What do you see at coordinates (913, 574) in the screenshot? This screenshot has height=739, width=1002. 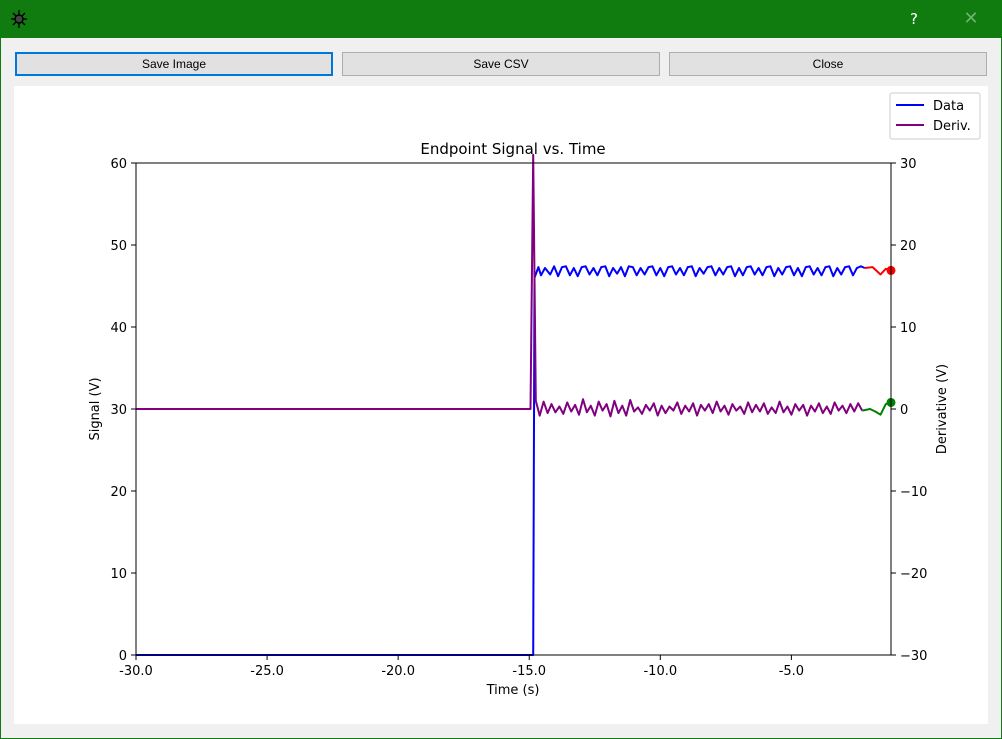 I see `y2-tick-label: −20` at bounding box center [913, 574].